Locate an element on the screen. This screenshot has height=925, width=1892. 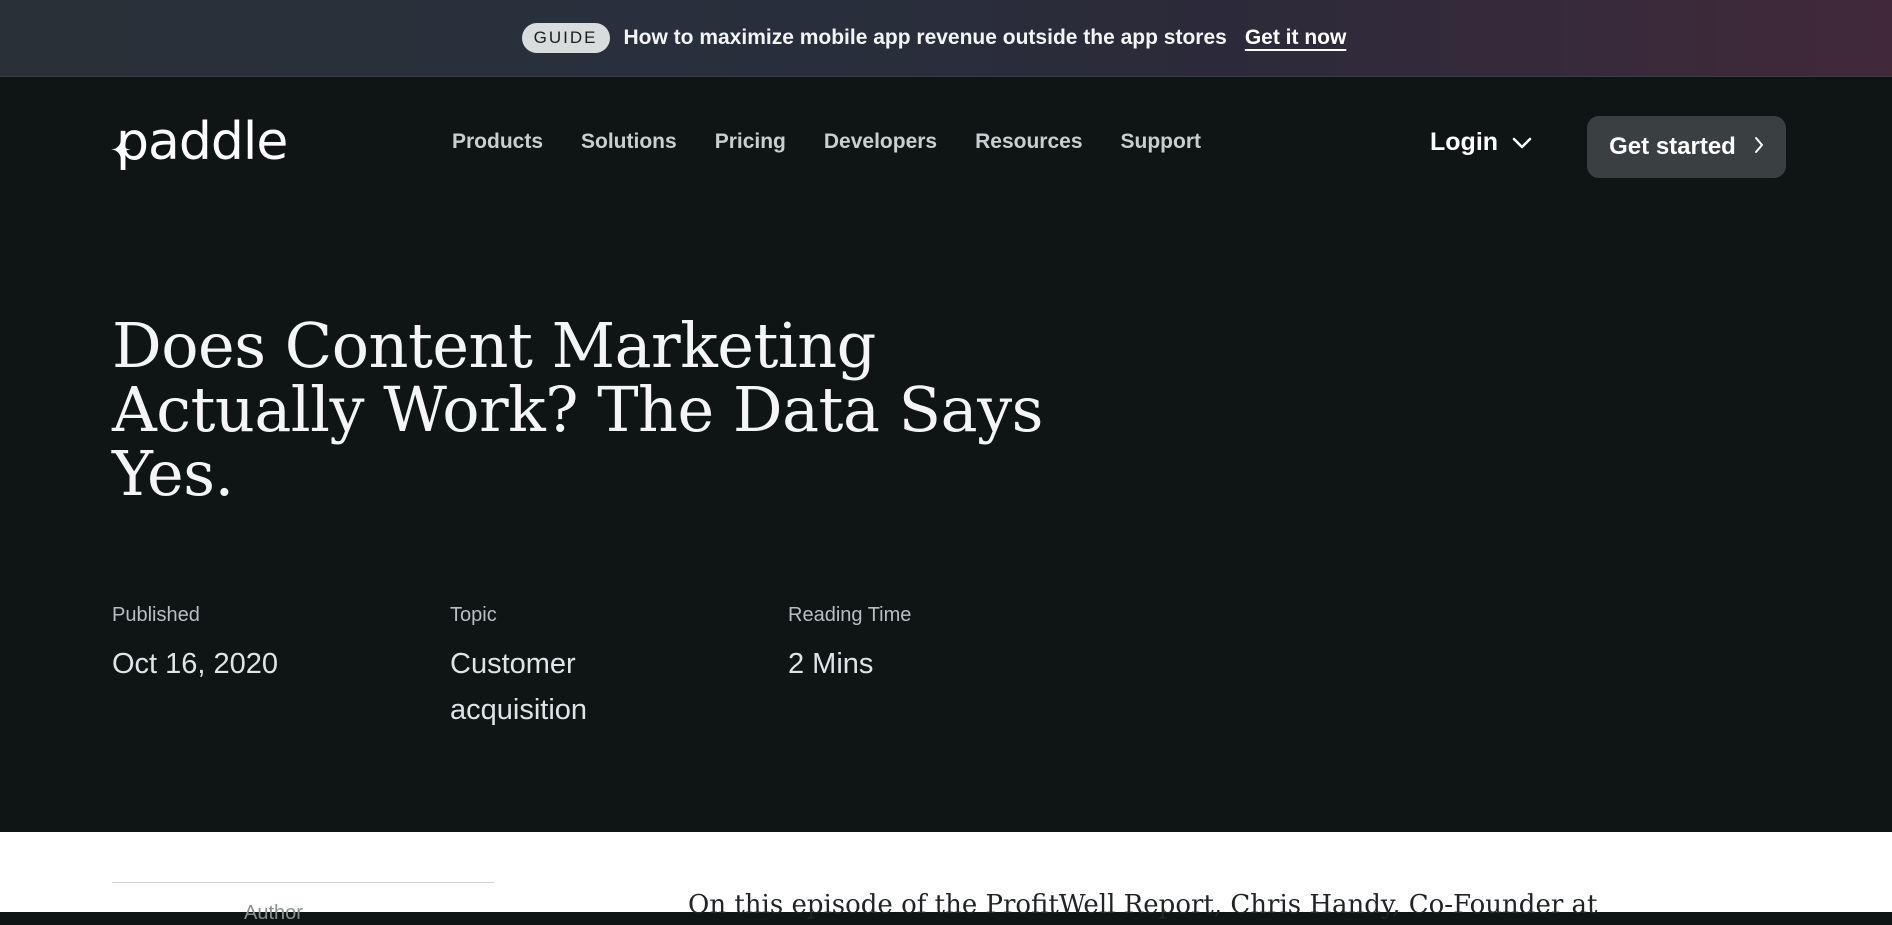
meta-label: Topic is located at coordinates (473, 615).